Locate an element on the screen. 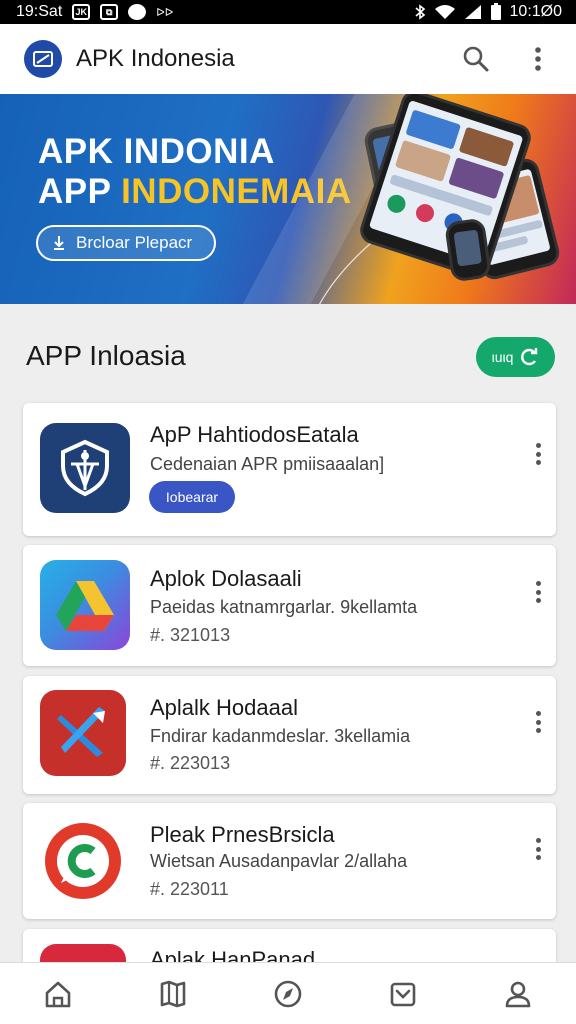 This screenshot has width=576, height=1024. app-name: Aplalk Hodaaal is located at coordinates (224, 707).